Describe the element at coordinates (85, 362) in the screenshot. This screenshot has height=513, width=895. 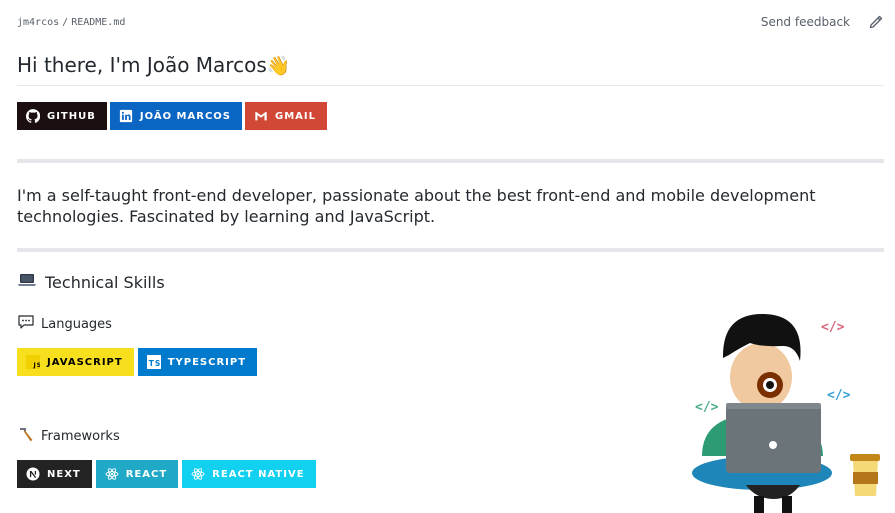
I see `javascript-badge-label: JAVASCRIPT` at that location.